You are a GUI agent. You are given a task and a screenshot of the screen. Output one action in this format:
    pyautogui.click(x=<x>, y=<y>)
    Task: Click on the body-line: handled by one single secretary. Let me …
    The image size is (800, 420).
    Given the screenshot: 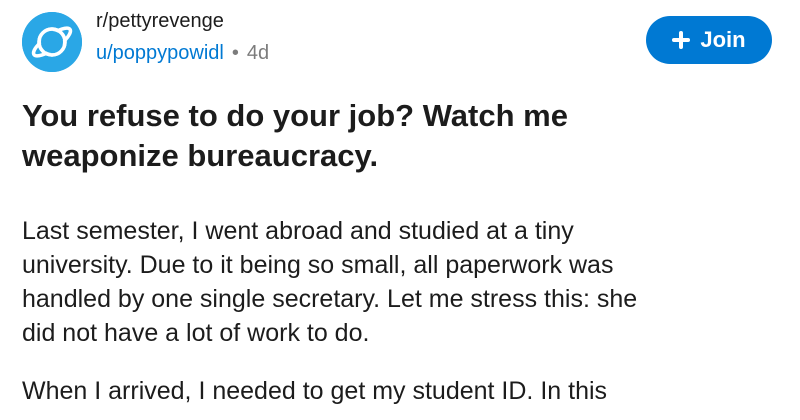 What is the action you would take?
    pyautogui.click(x=330, y=299)
    